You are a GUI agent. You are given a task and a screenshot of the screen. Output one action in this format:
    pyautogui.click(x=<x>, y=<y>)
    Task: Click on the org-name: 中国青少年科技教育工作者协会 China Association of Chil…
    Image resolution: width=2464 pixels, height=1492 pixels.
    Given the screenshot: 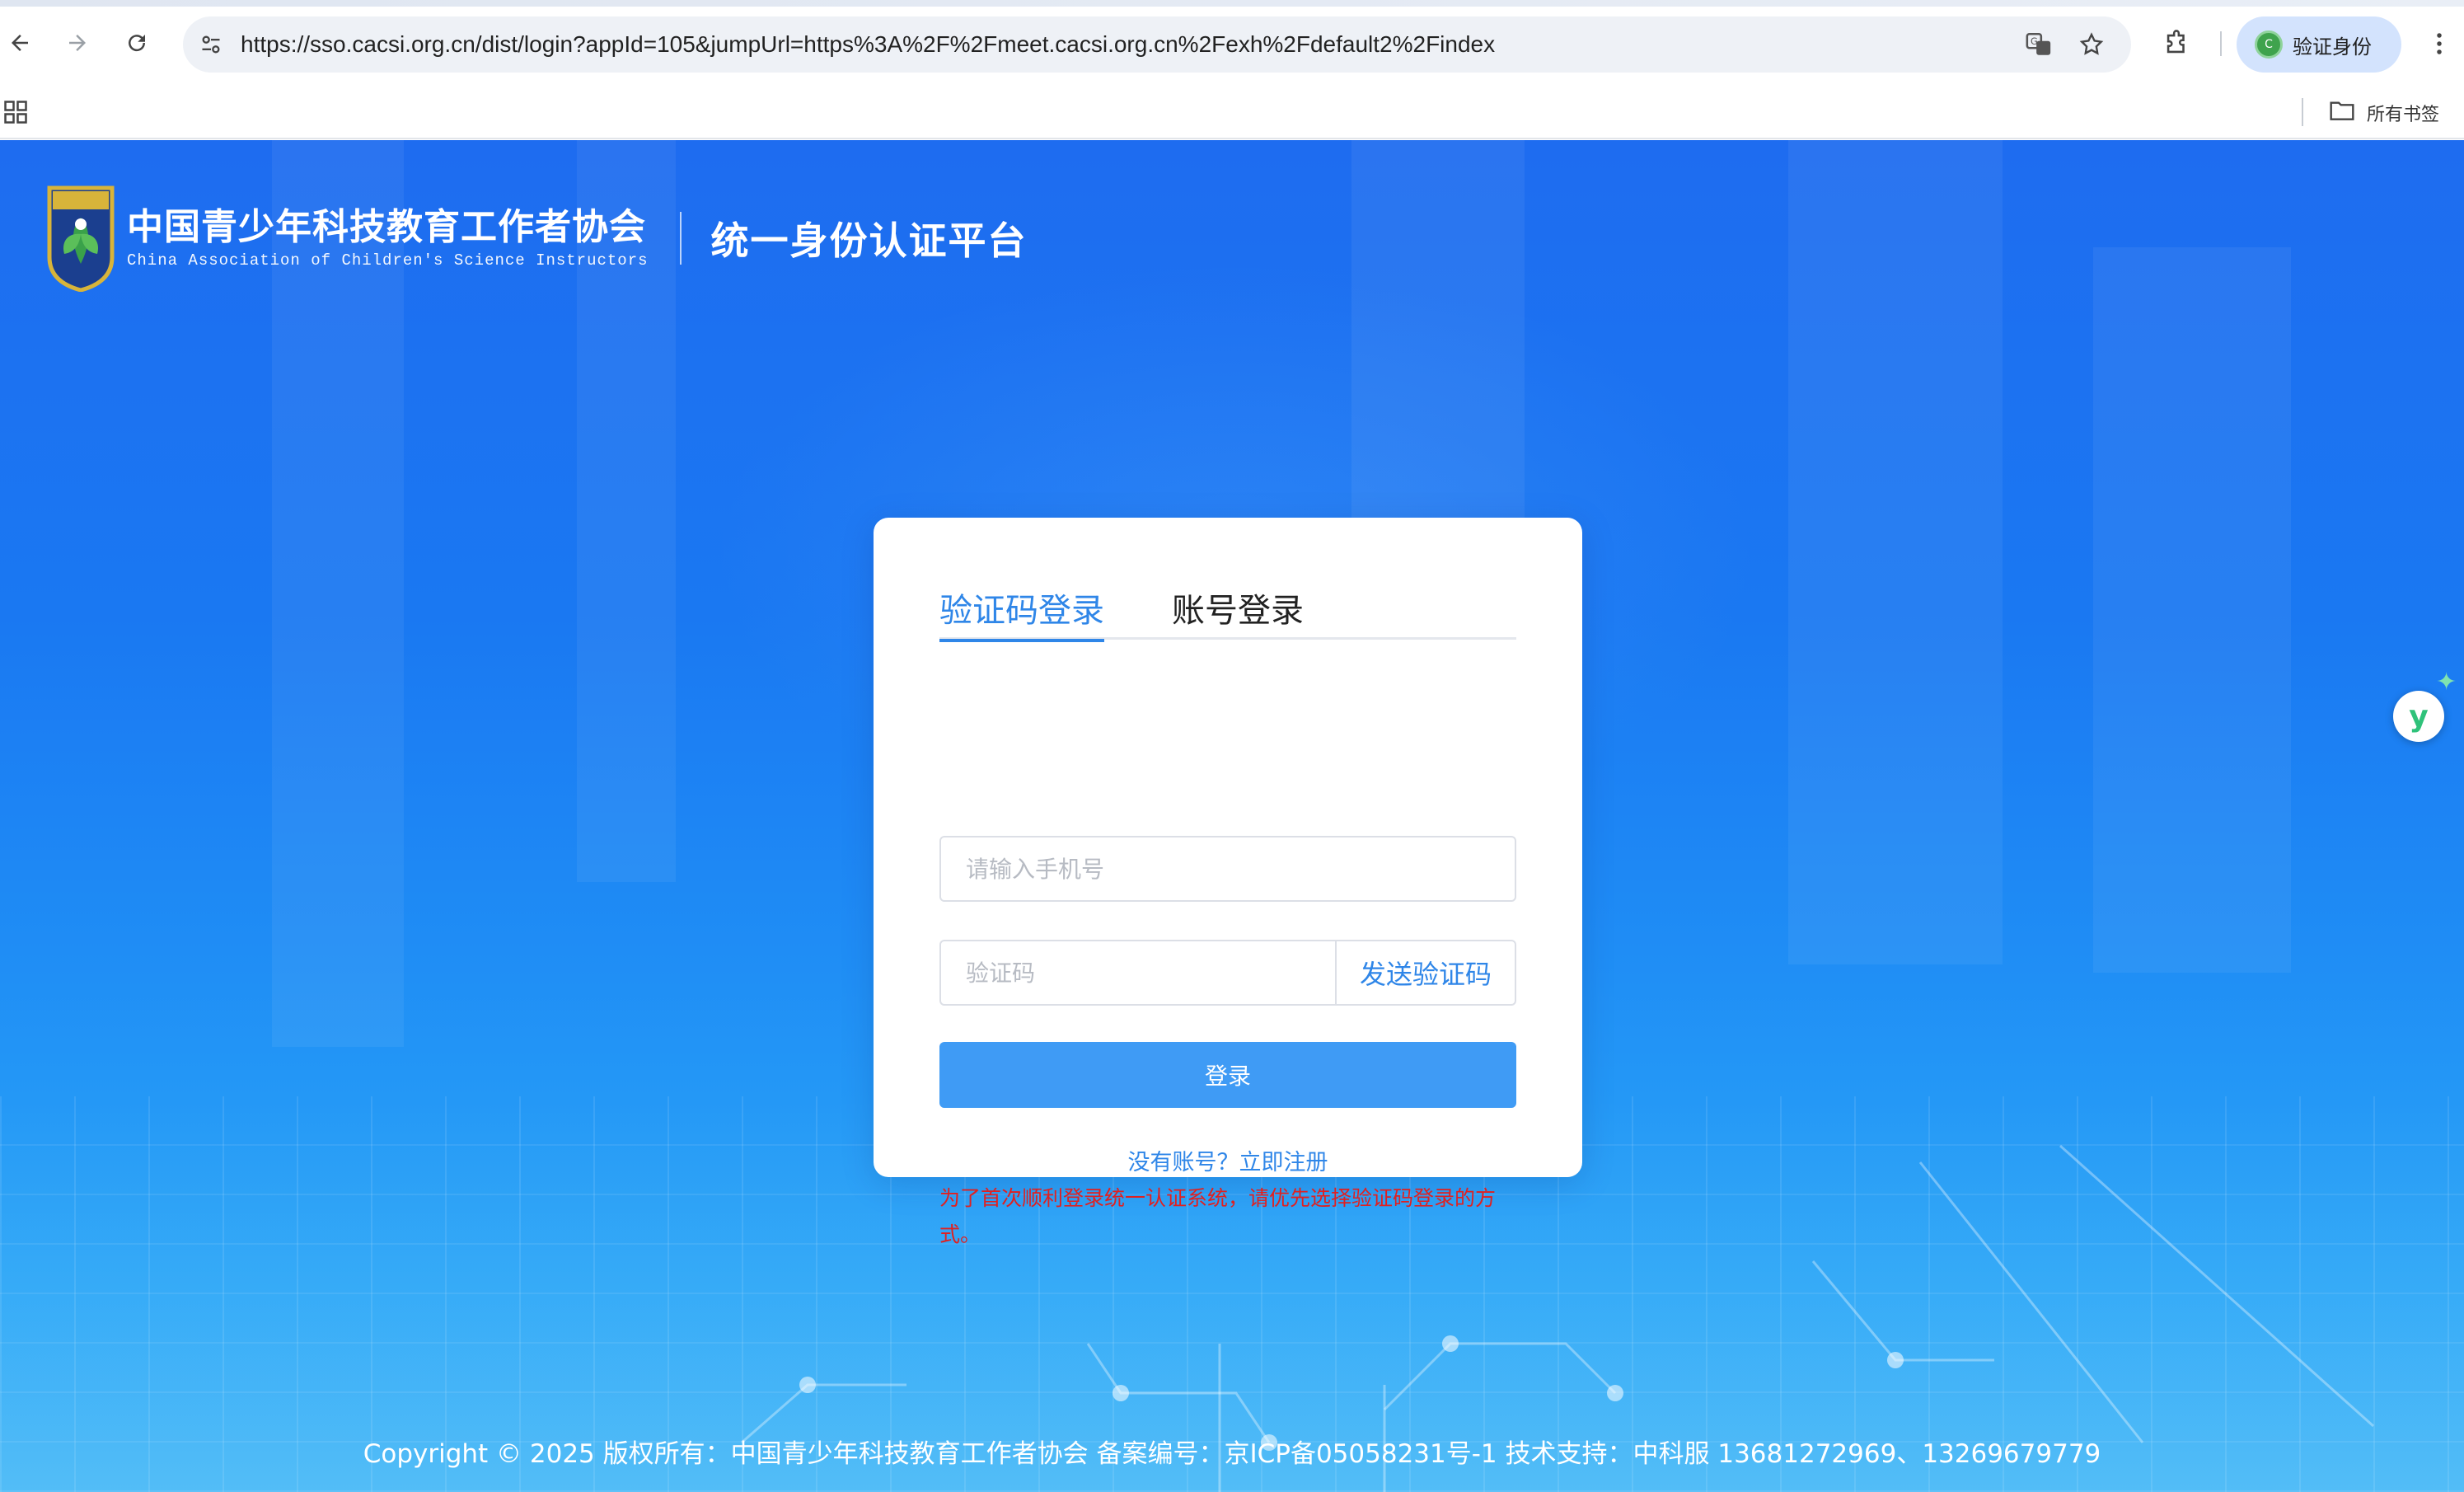 What is the action you would take?
    pyautogui.click(x=388, y=238)
    